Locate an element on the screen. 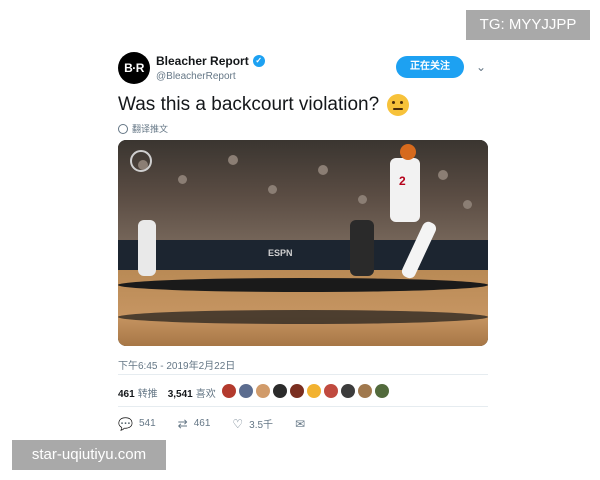  globe-icon is located at coordinates (123, 128).